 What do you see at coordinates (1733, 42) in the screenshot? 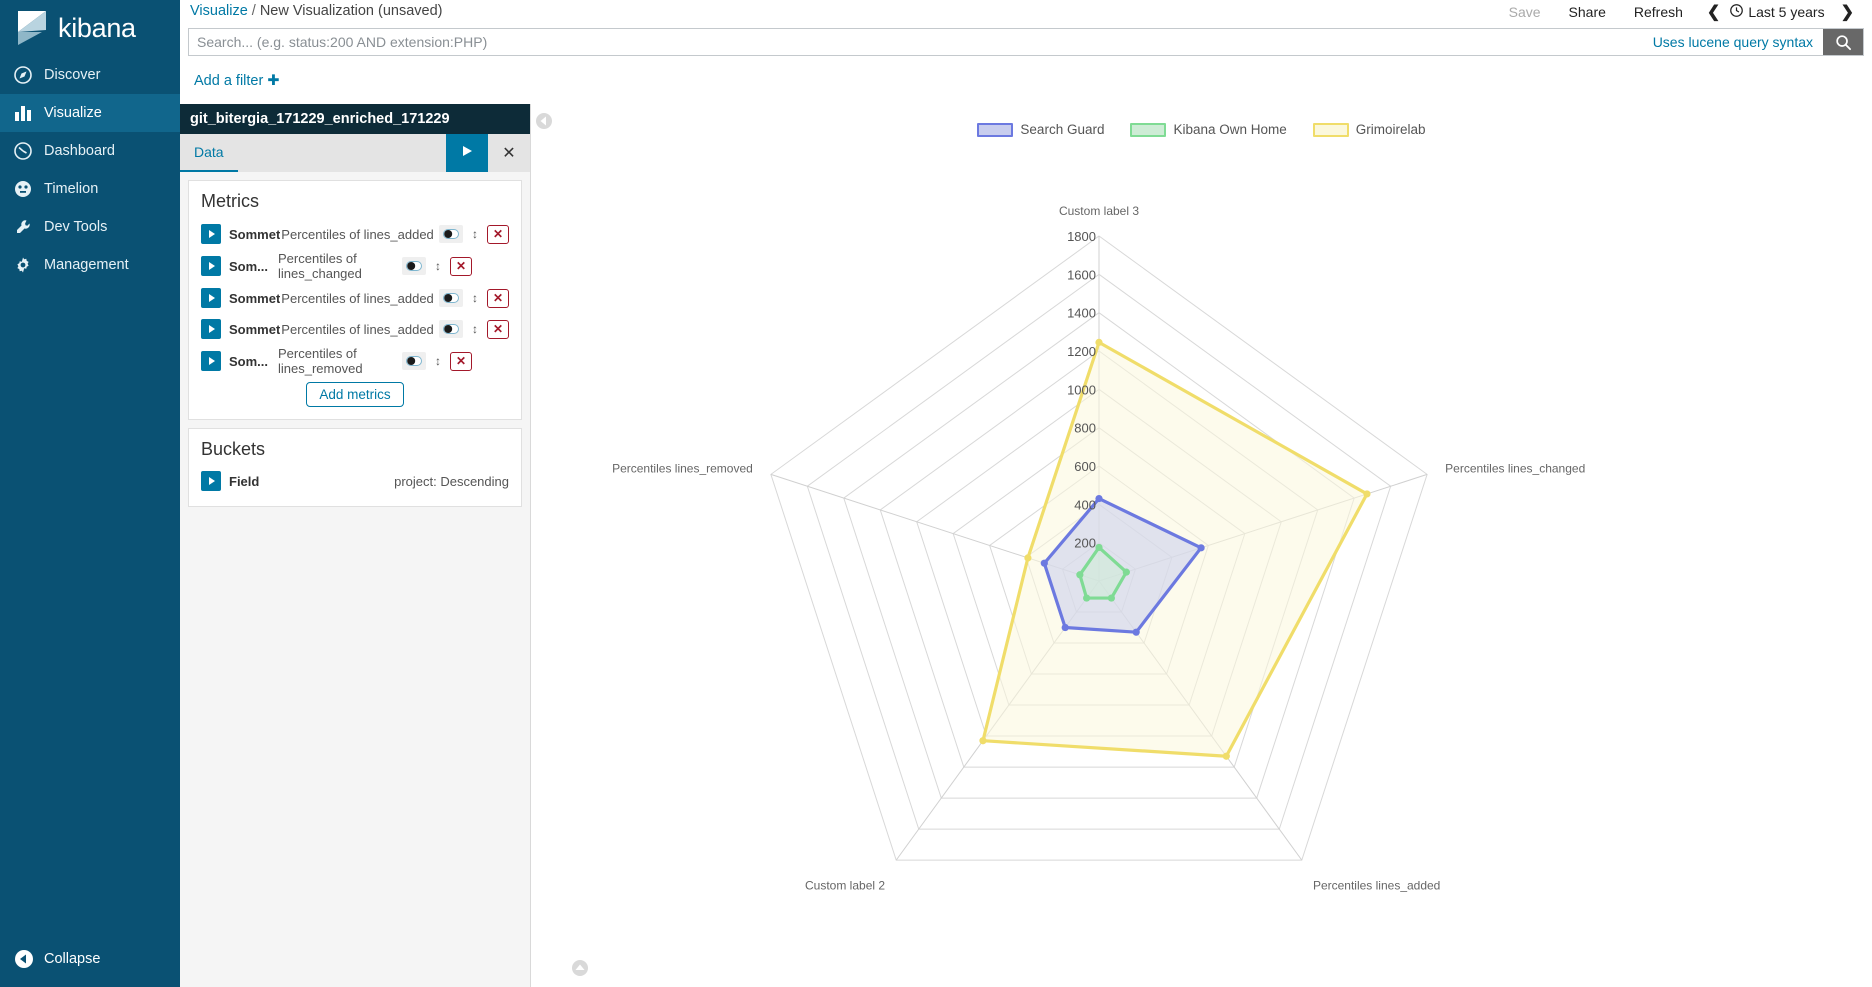
I see `lucene-syntax-link: Uses lucene query syntax` at bounding box center [1733, 42].